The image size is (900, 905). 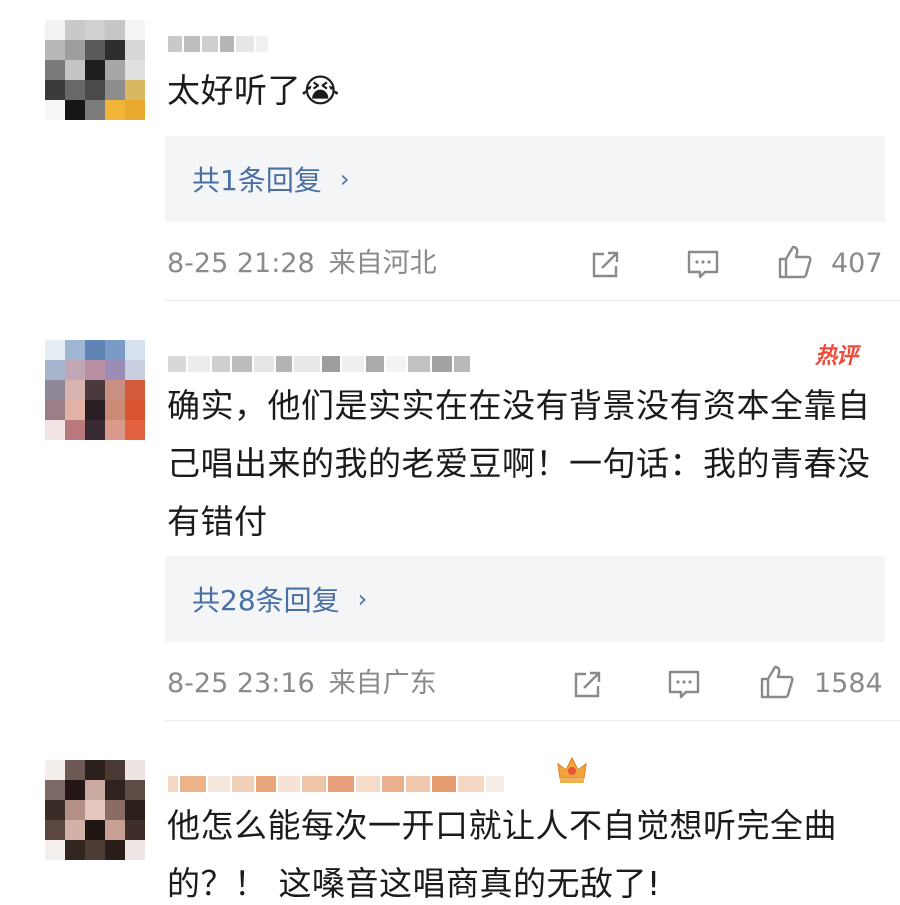 I want to click on comment-meta: 8-25 21:28 来自河北, so click(x=302, y=264).